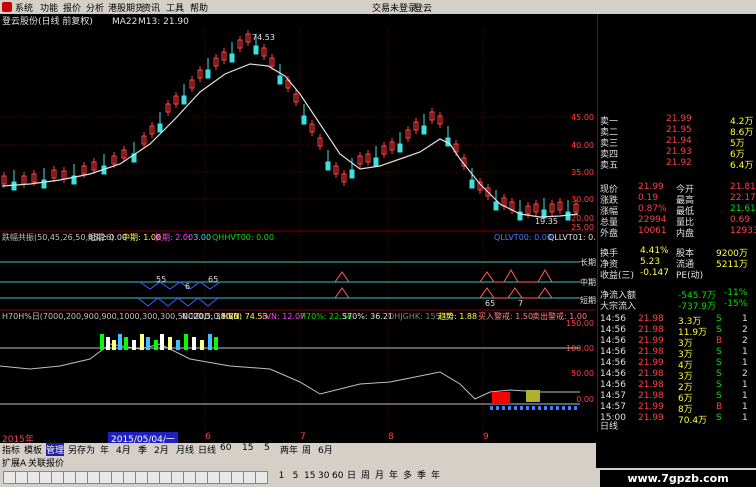  What do you see at coordinates (298, 438) in the screenshot?
I see `date-axis-bar: 2015年 2015/05/04/一 6 7 8 9` at bounding box center [298, 438].